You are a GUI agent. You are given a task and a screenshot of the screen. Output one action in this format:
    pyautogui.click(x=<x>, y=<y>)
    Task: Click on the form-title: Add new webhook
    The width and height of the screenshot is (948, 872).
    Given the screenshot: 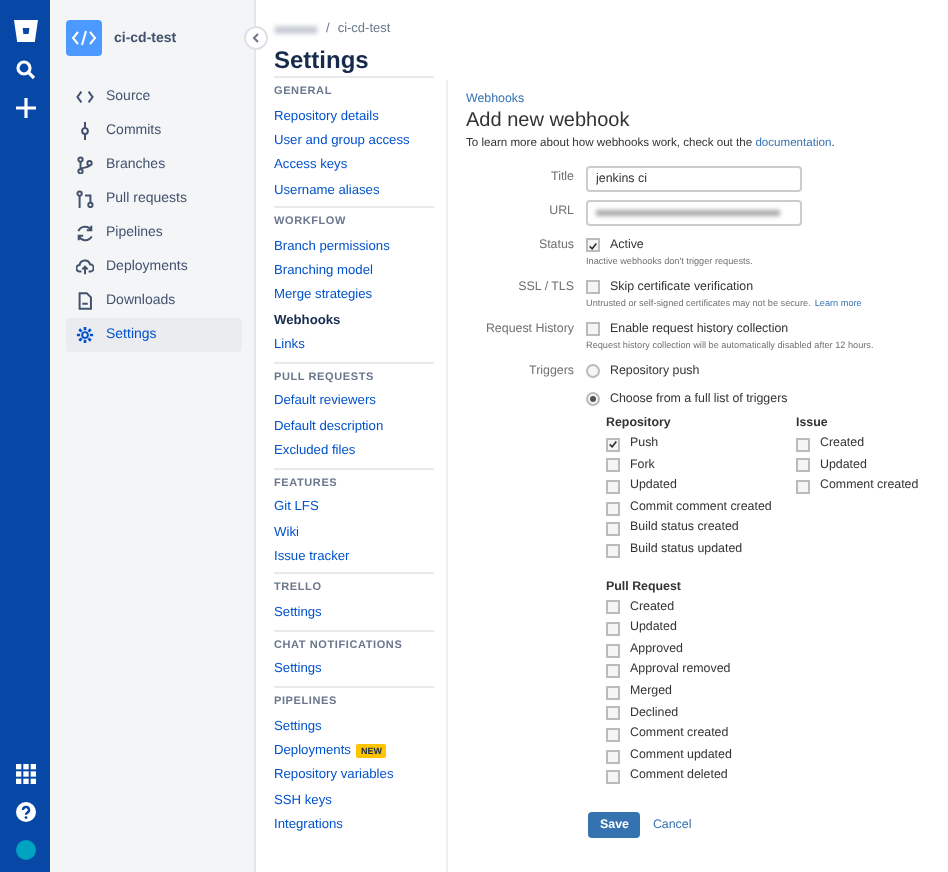 What is the action you would take?
    pyautogui.click(x=549, y=121)
    